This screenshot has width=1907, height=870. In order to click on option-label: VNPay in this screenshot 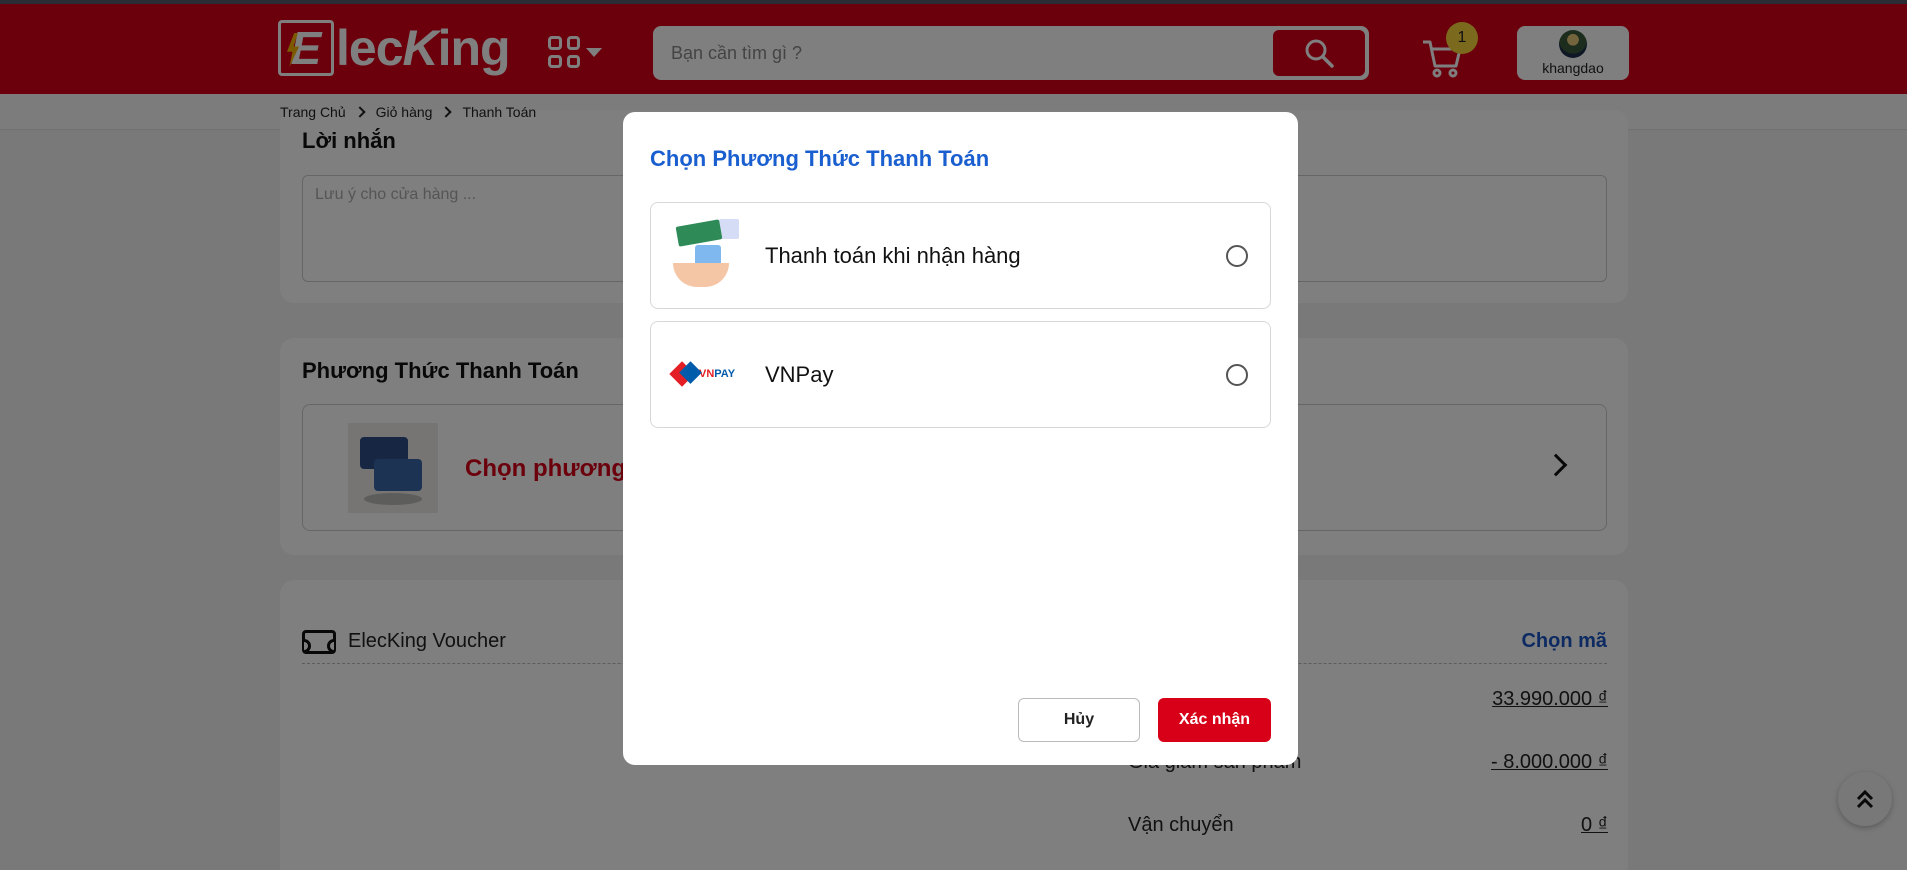, I will do `click(799, 374)`.